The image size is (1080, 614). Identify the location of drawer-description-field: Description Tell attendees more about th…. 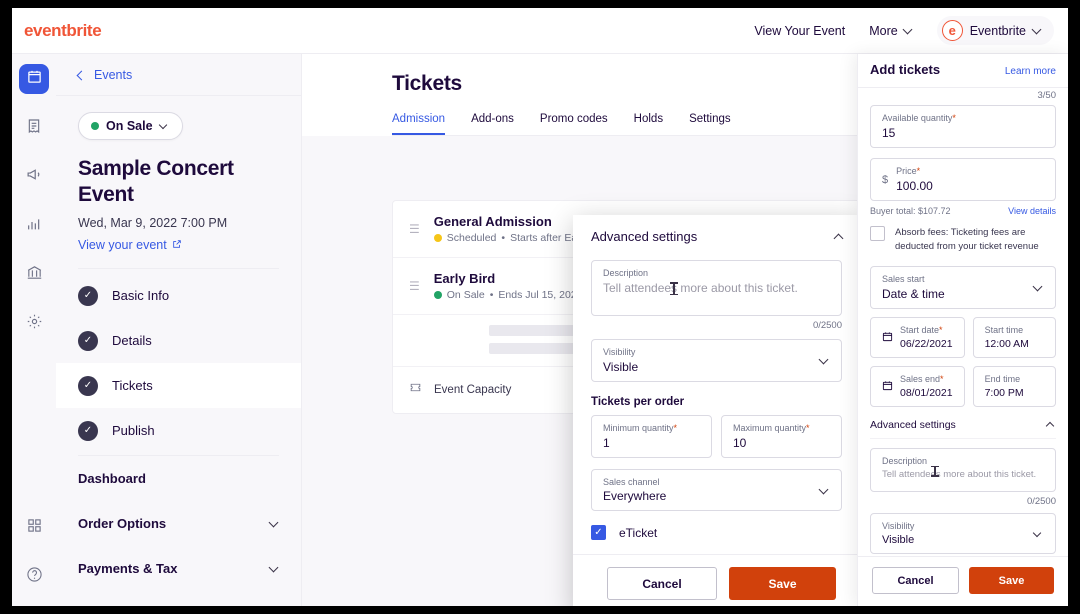
(963, 469).